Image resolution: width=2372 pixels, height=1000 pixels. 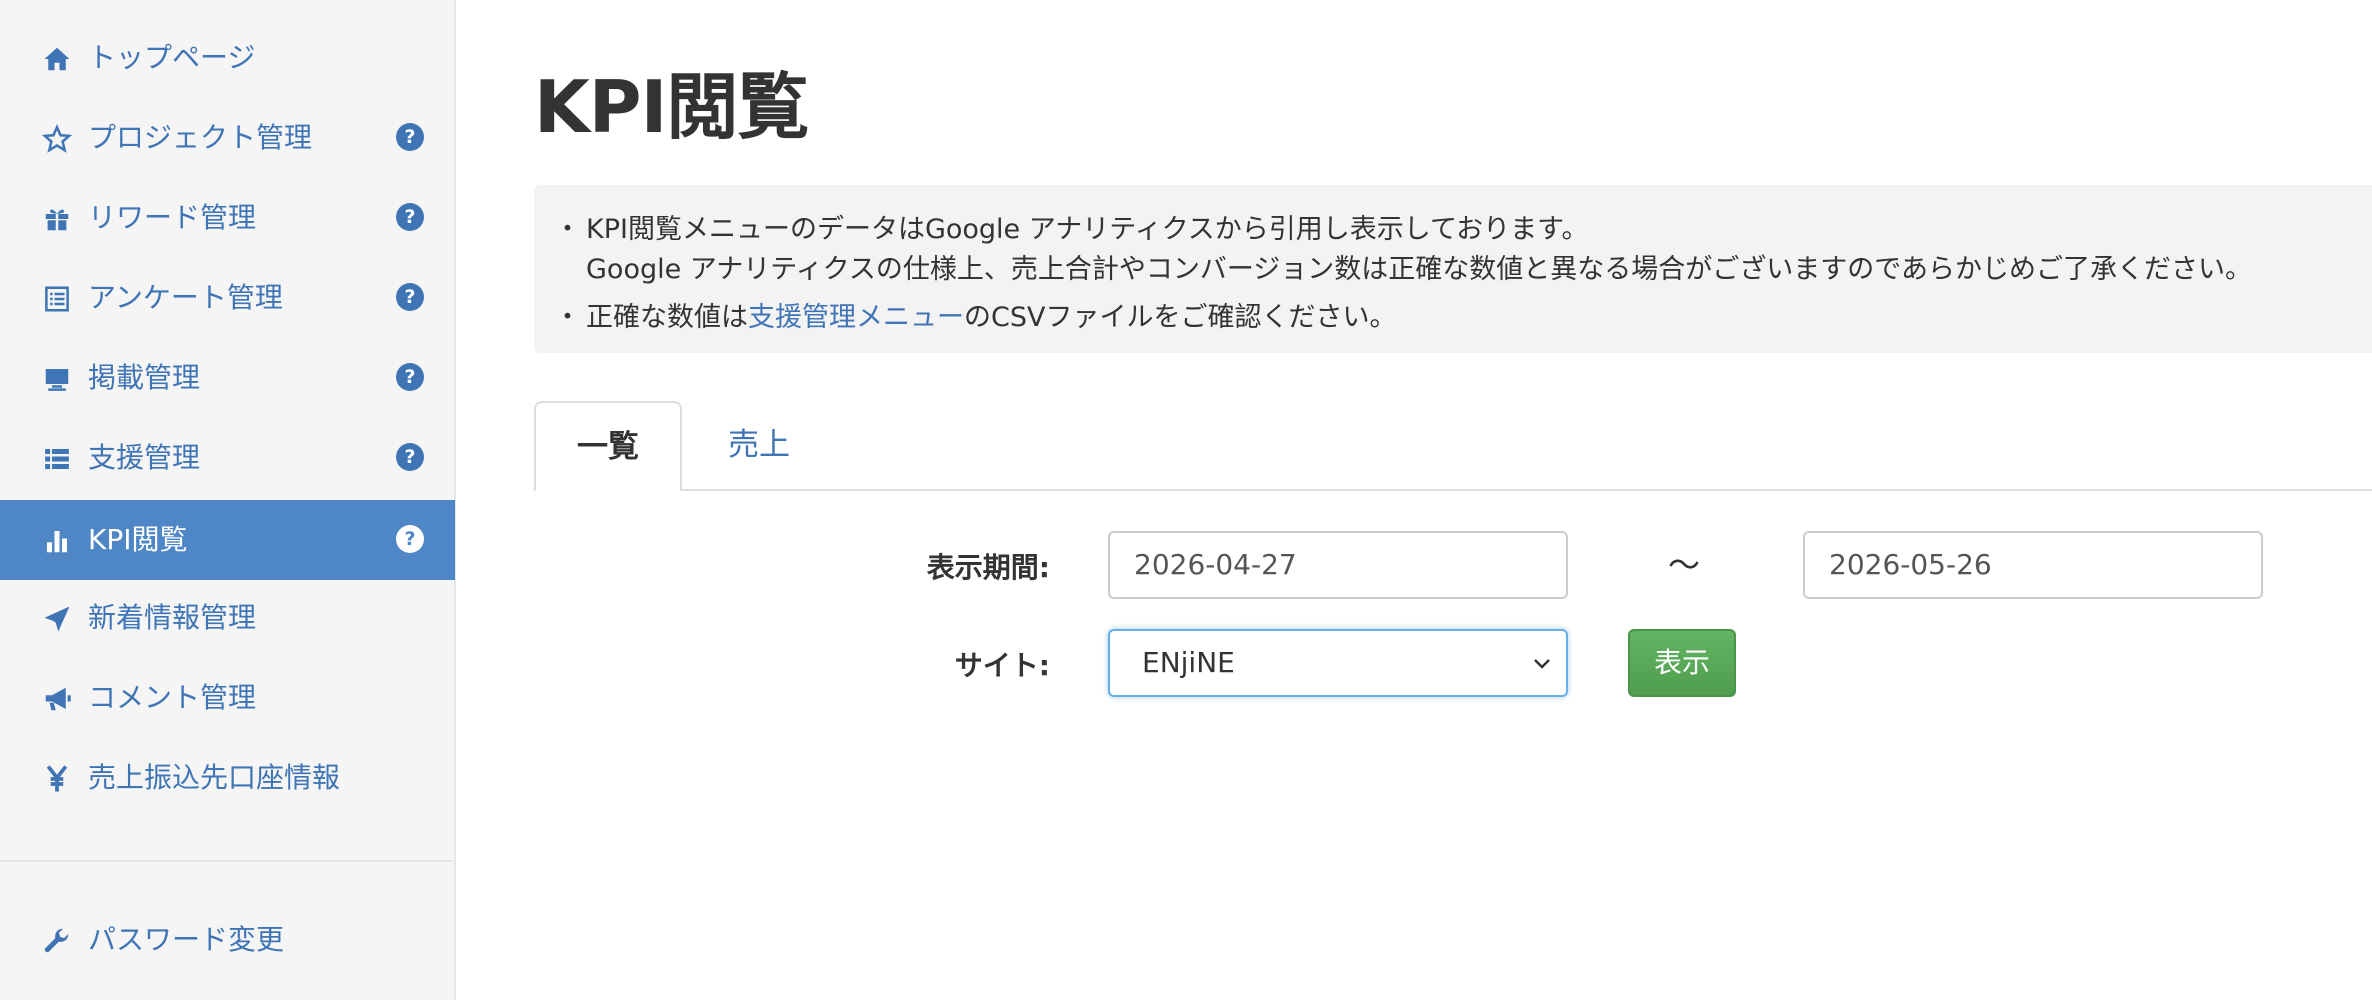 I want to click on tab-list: 一覧, so click(x=608, y=446).